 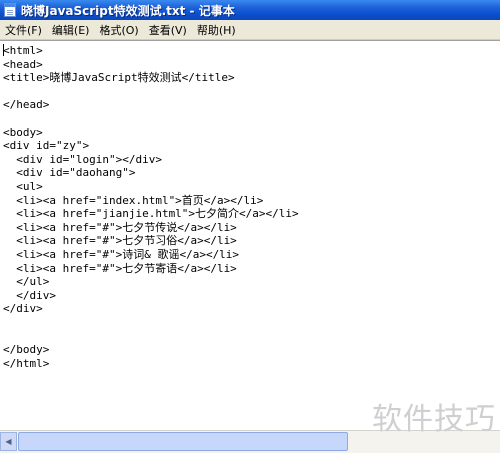 I want to click on horizontal-scrollbar: ◀, so click(x=250, y=441).